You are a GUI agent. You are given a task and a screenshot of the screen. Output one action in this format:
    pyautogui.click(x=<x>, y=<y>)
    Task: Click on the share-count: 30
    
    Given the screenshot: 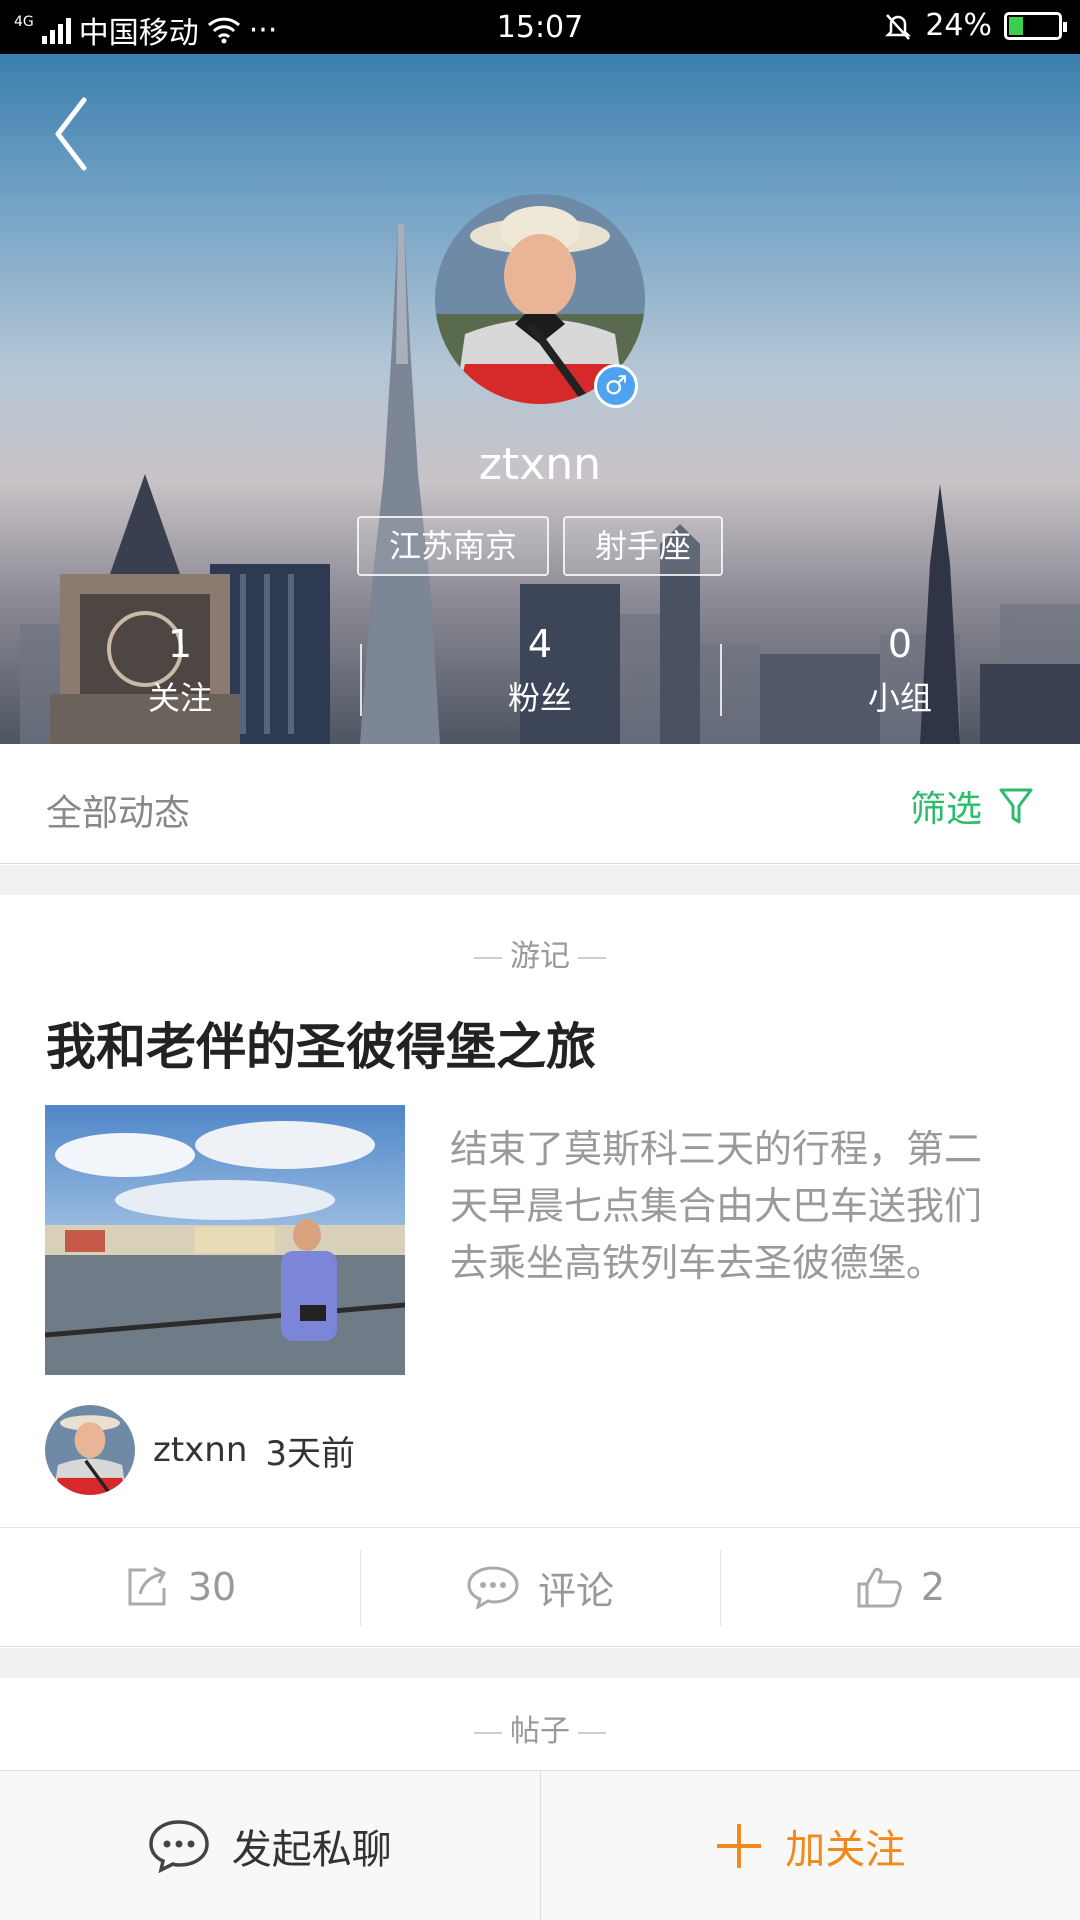 What is the action you would take?
    pyautogui.click(x=212, y=1587)
    